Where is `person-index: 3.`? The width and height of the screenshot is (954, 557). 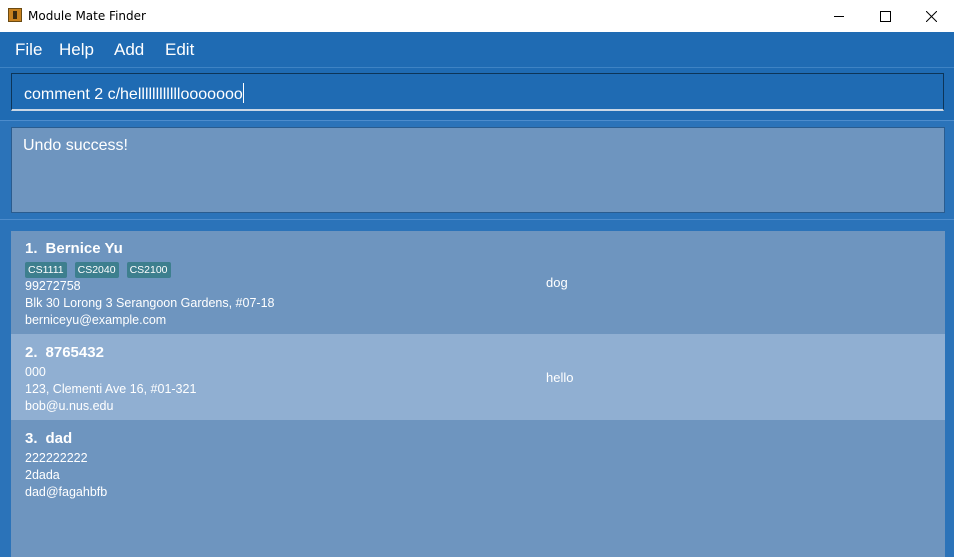
person-index: 3. is located at coordinates (31, 438).